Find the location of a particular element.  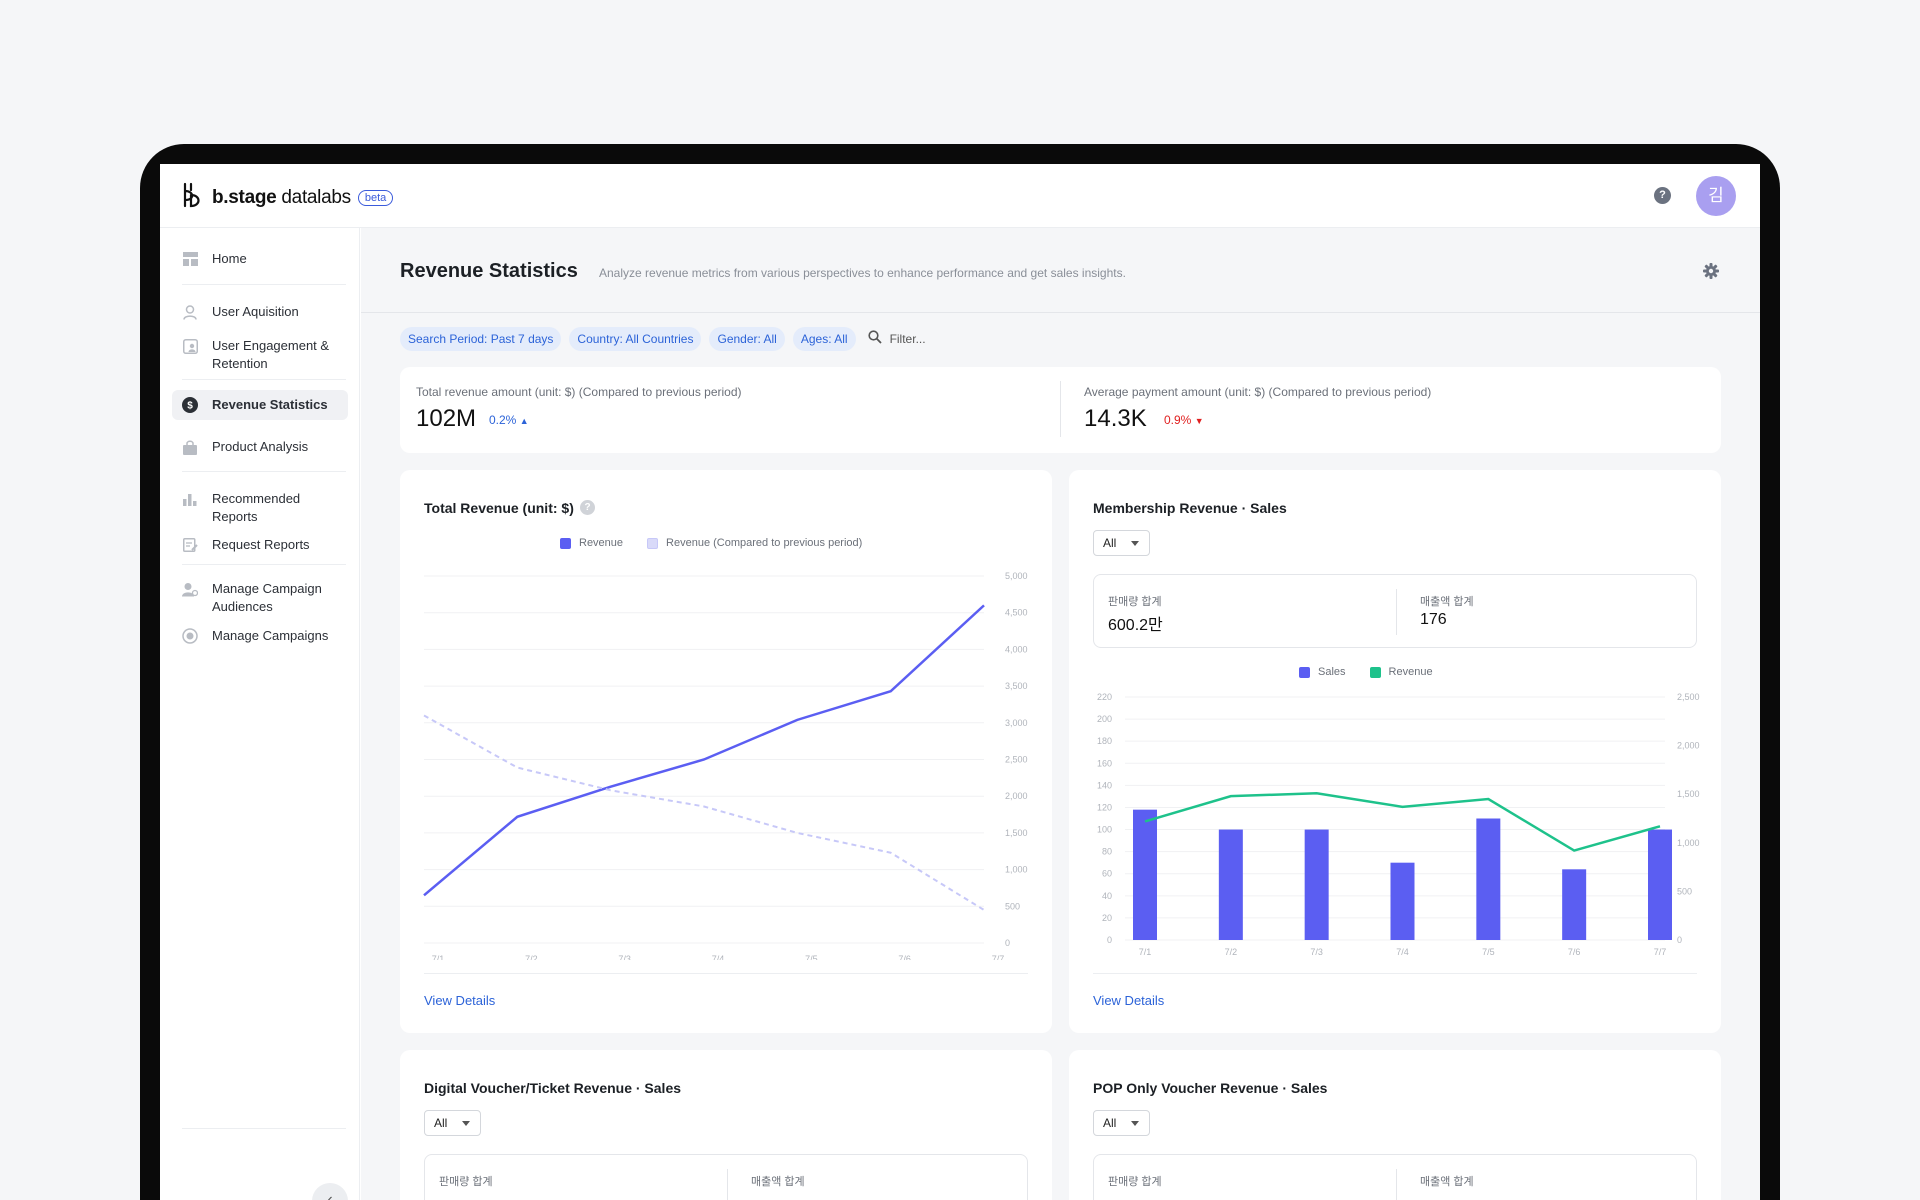

sidebar-item-label: Manage Campaign Audiences is located at coordinates (267, 597).